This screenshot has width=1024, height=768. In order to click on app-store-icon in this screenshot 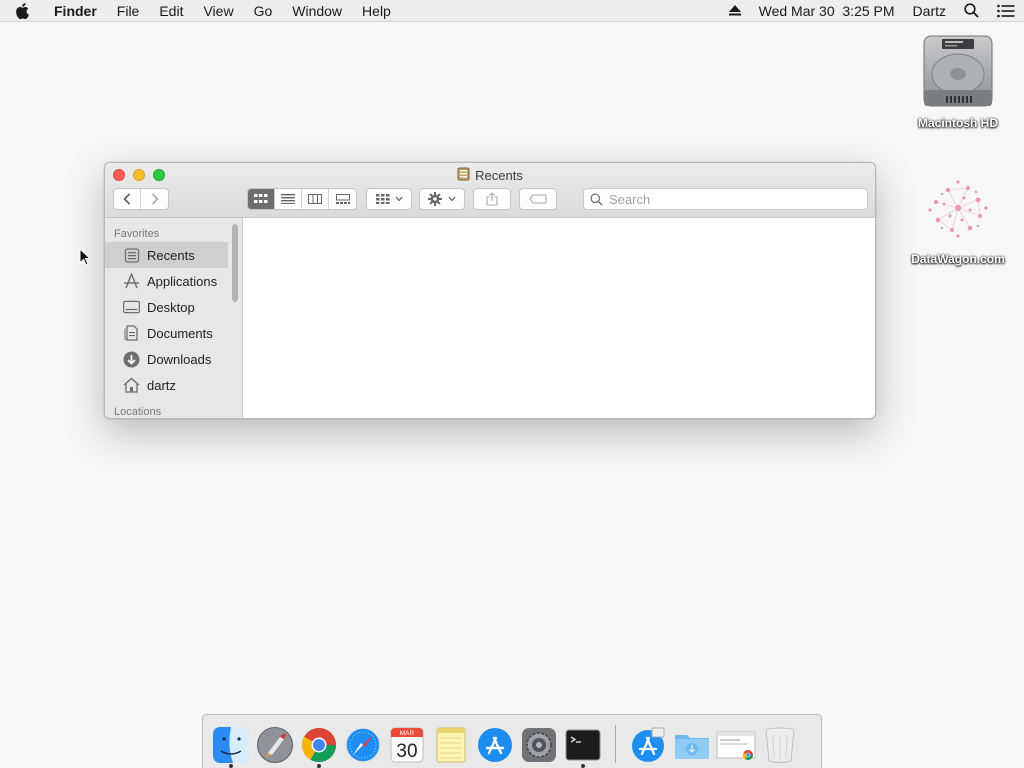, I will do `click(495, 745)`.